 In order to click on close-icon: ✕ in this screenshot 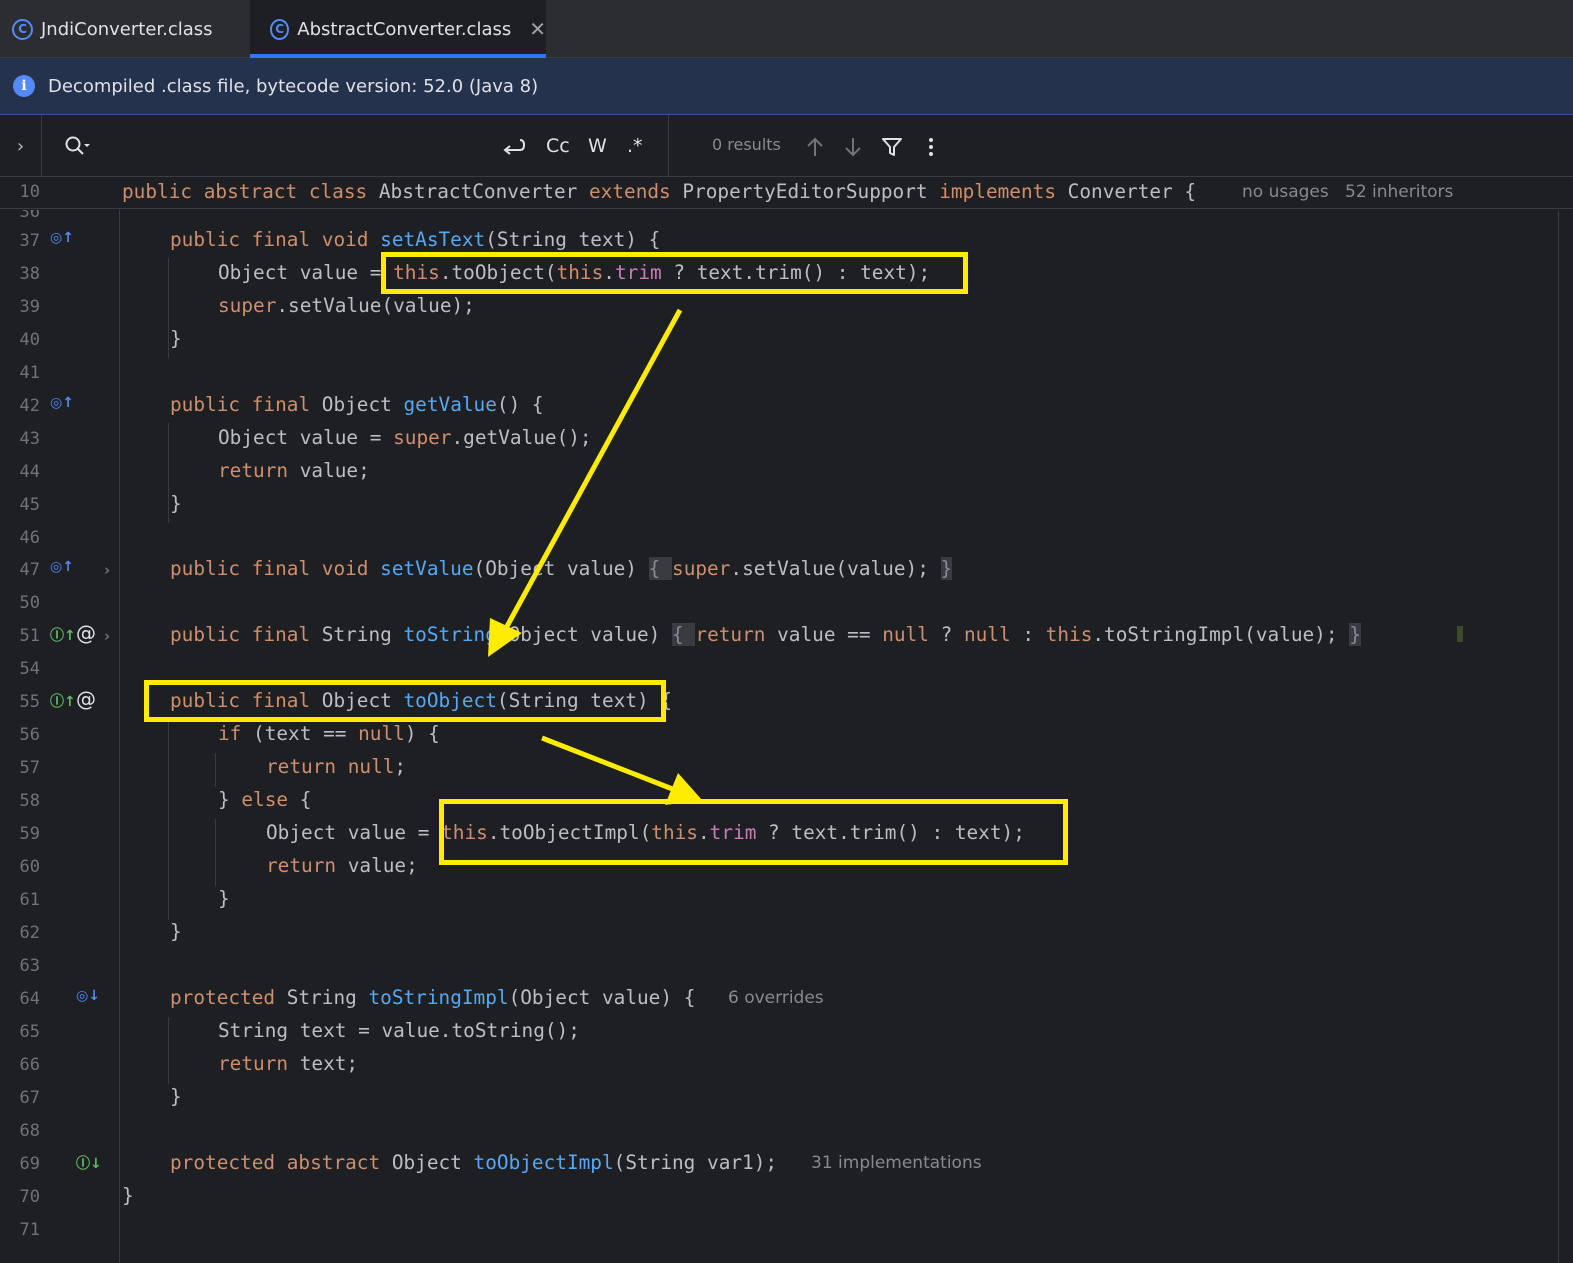, I will do `click(537, 29)`.